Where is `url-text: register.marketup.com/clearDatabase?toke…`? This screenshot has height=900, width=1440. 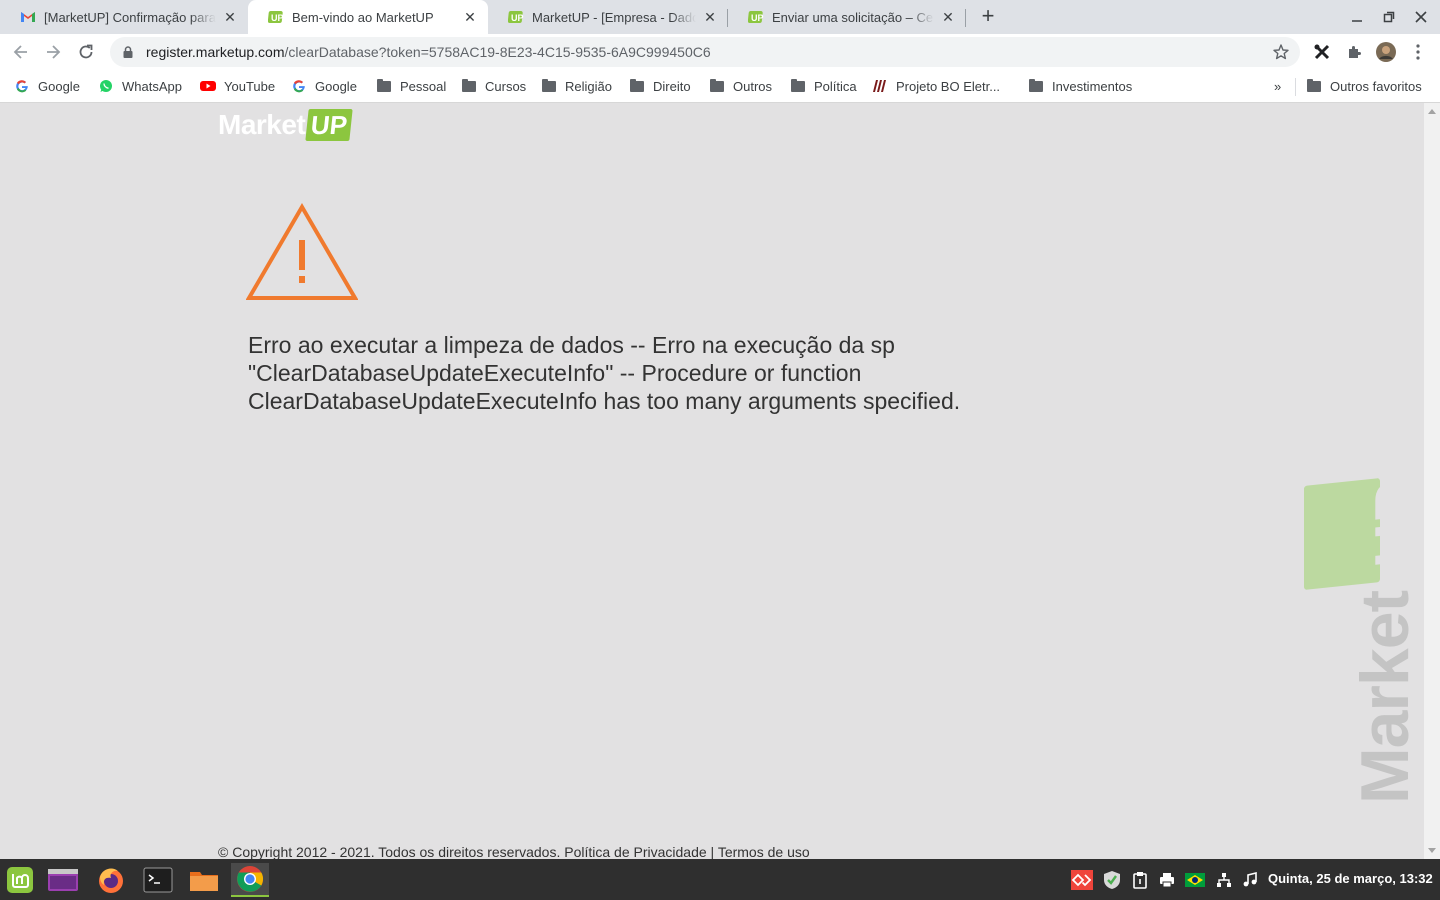
url-text: register.marketup.com/clearDatabase?toke… is located at coordinates (428, 52).